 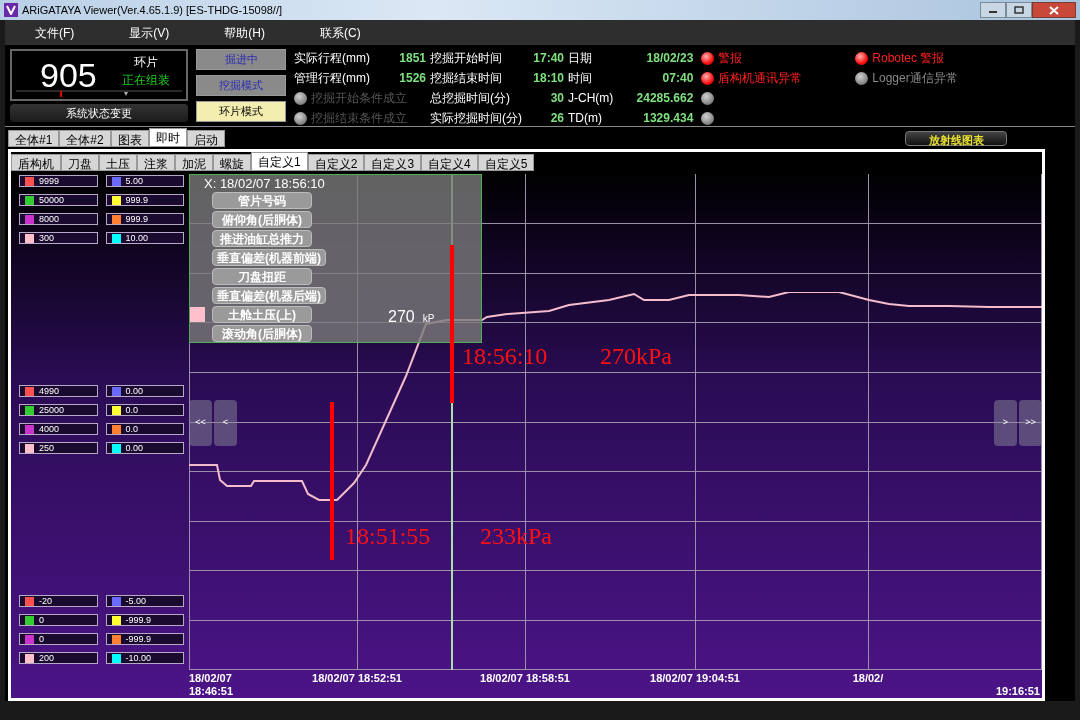 I want to click on maximize-button, so click(x=1019, y=10).